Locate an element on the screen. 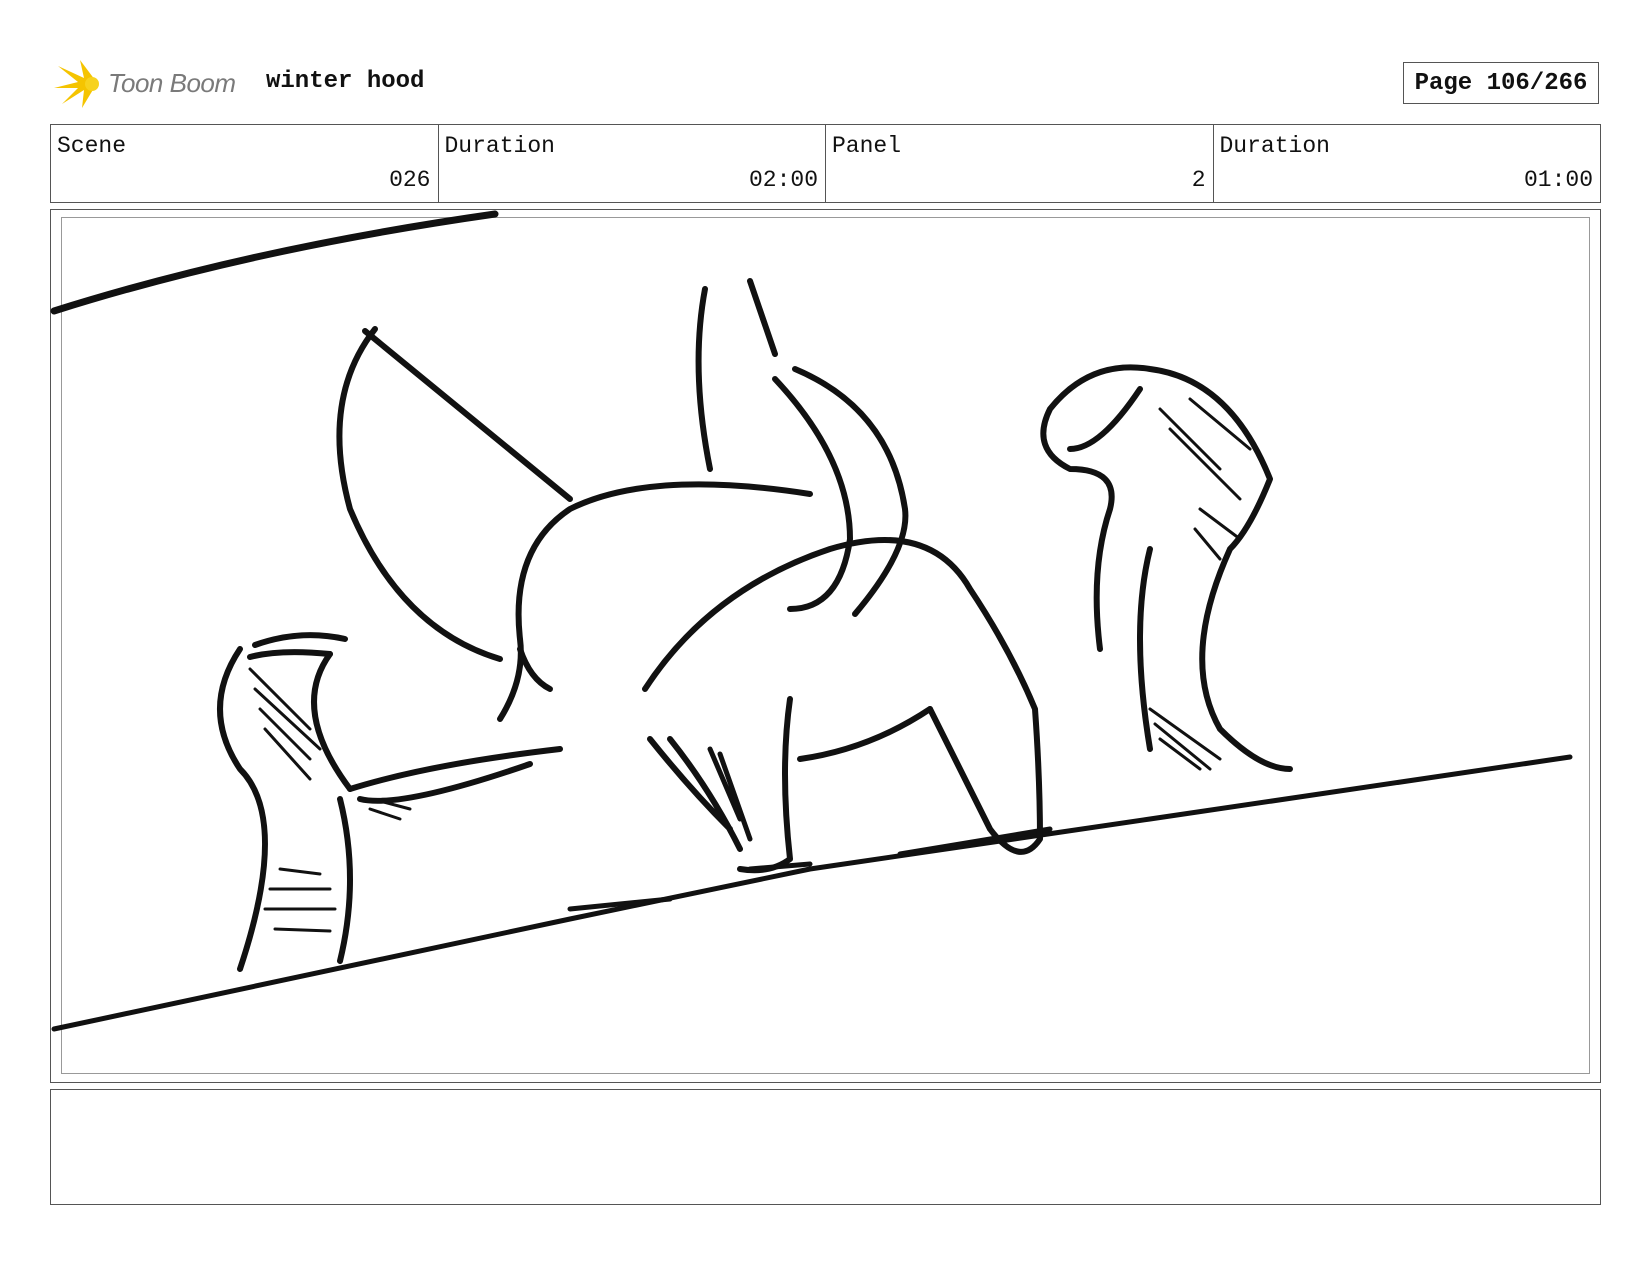 Image resolution: width=1650 pixels, height=1275 pixels. starburst-icon is located at coordinates (76, 84).